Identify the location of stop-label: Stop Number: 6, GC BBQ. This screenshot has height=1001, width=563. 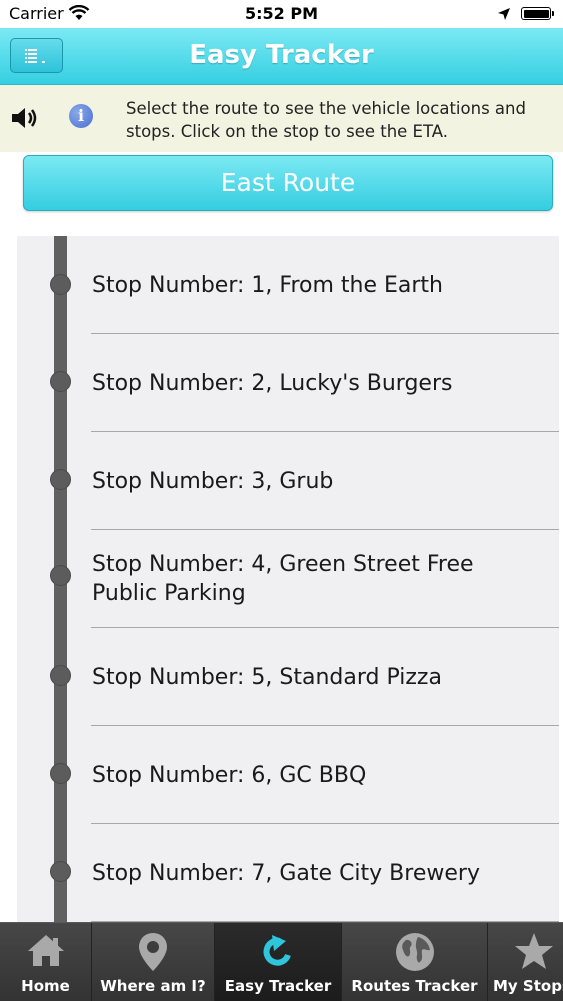
(229, 775).